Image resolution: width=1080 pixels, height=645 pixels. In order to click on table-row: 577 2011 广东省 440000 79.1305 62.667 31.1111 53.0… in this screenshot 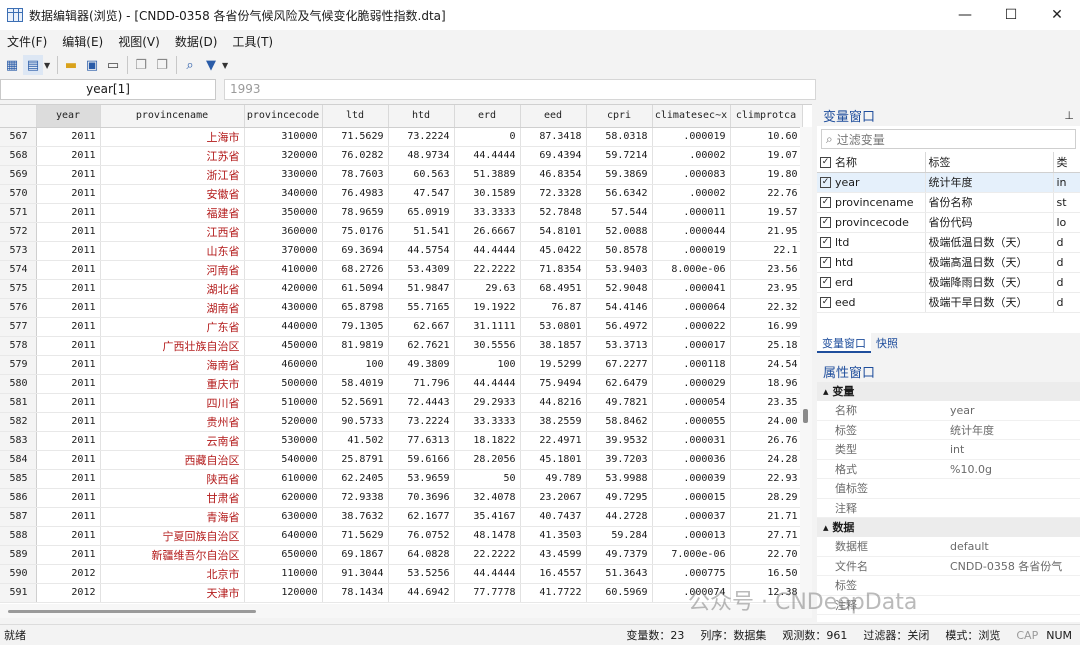, I will do `click(401, 327)`.